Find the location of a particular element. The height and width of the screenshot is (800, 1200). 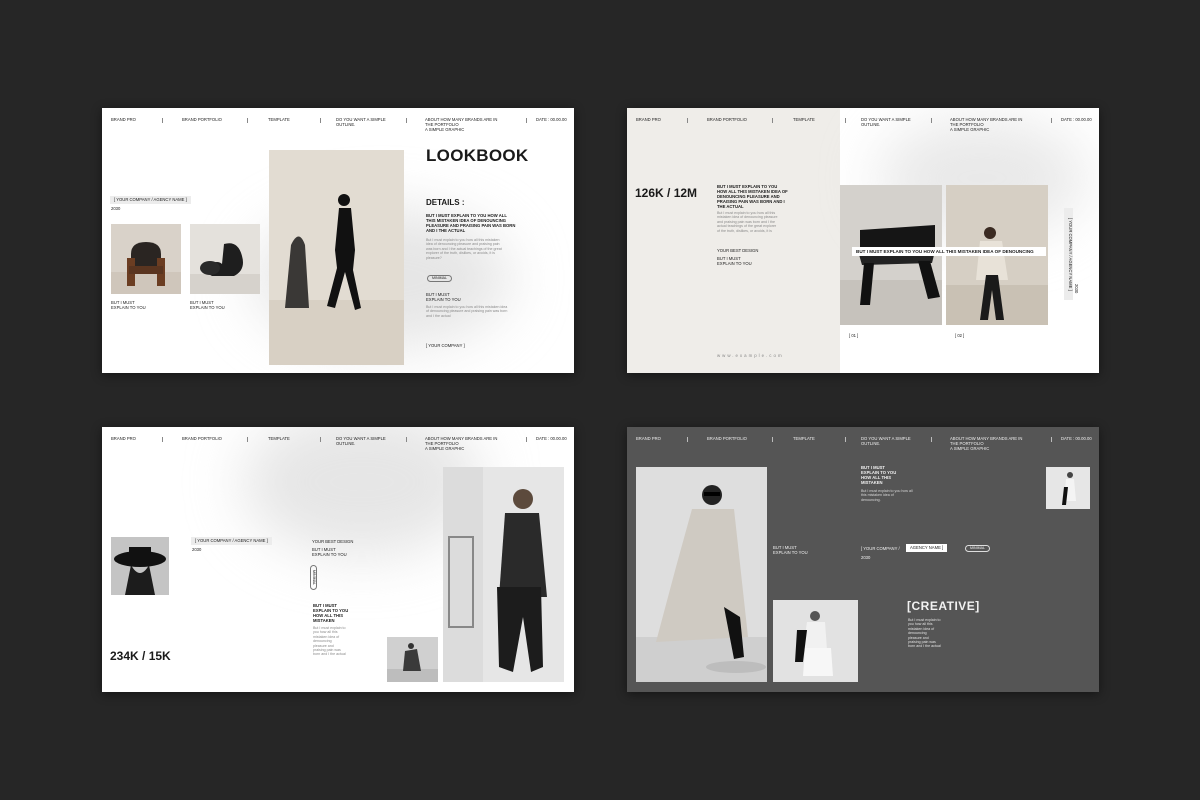

standing-figure-photo is located at coordinates (1068, 488).